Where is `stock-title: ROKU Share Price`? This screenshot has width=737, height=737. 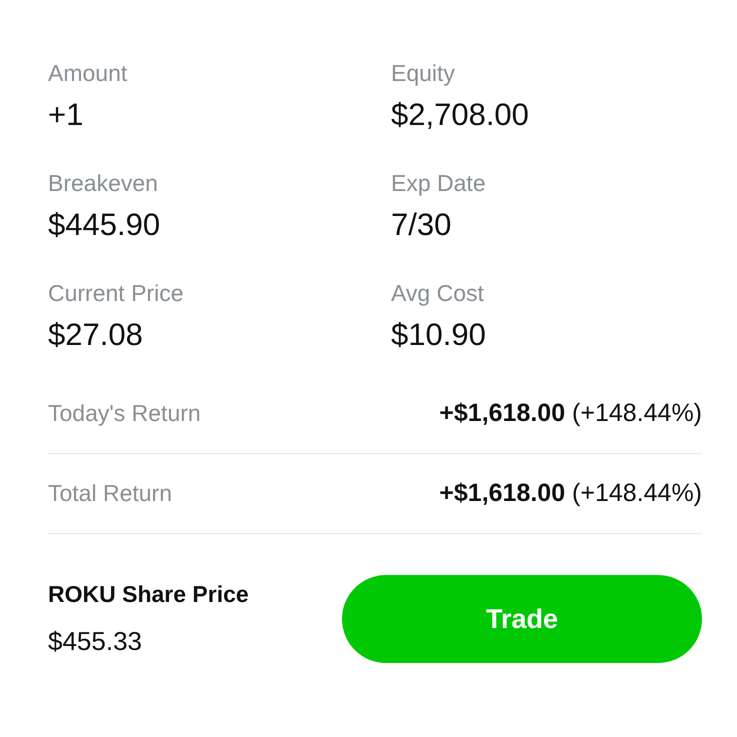
stock-title: ROKU Share Price is located at coordinates (148, 595).